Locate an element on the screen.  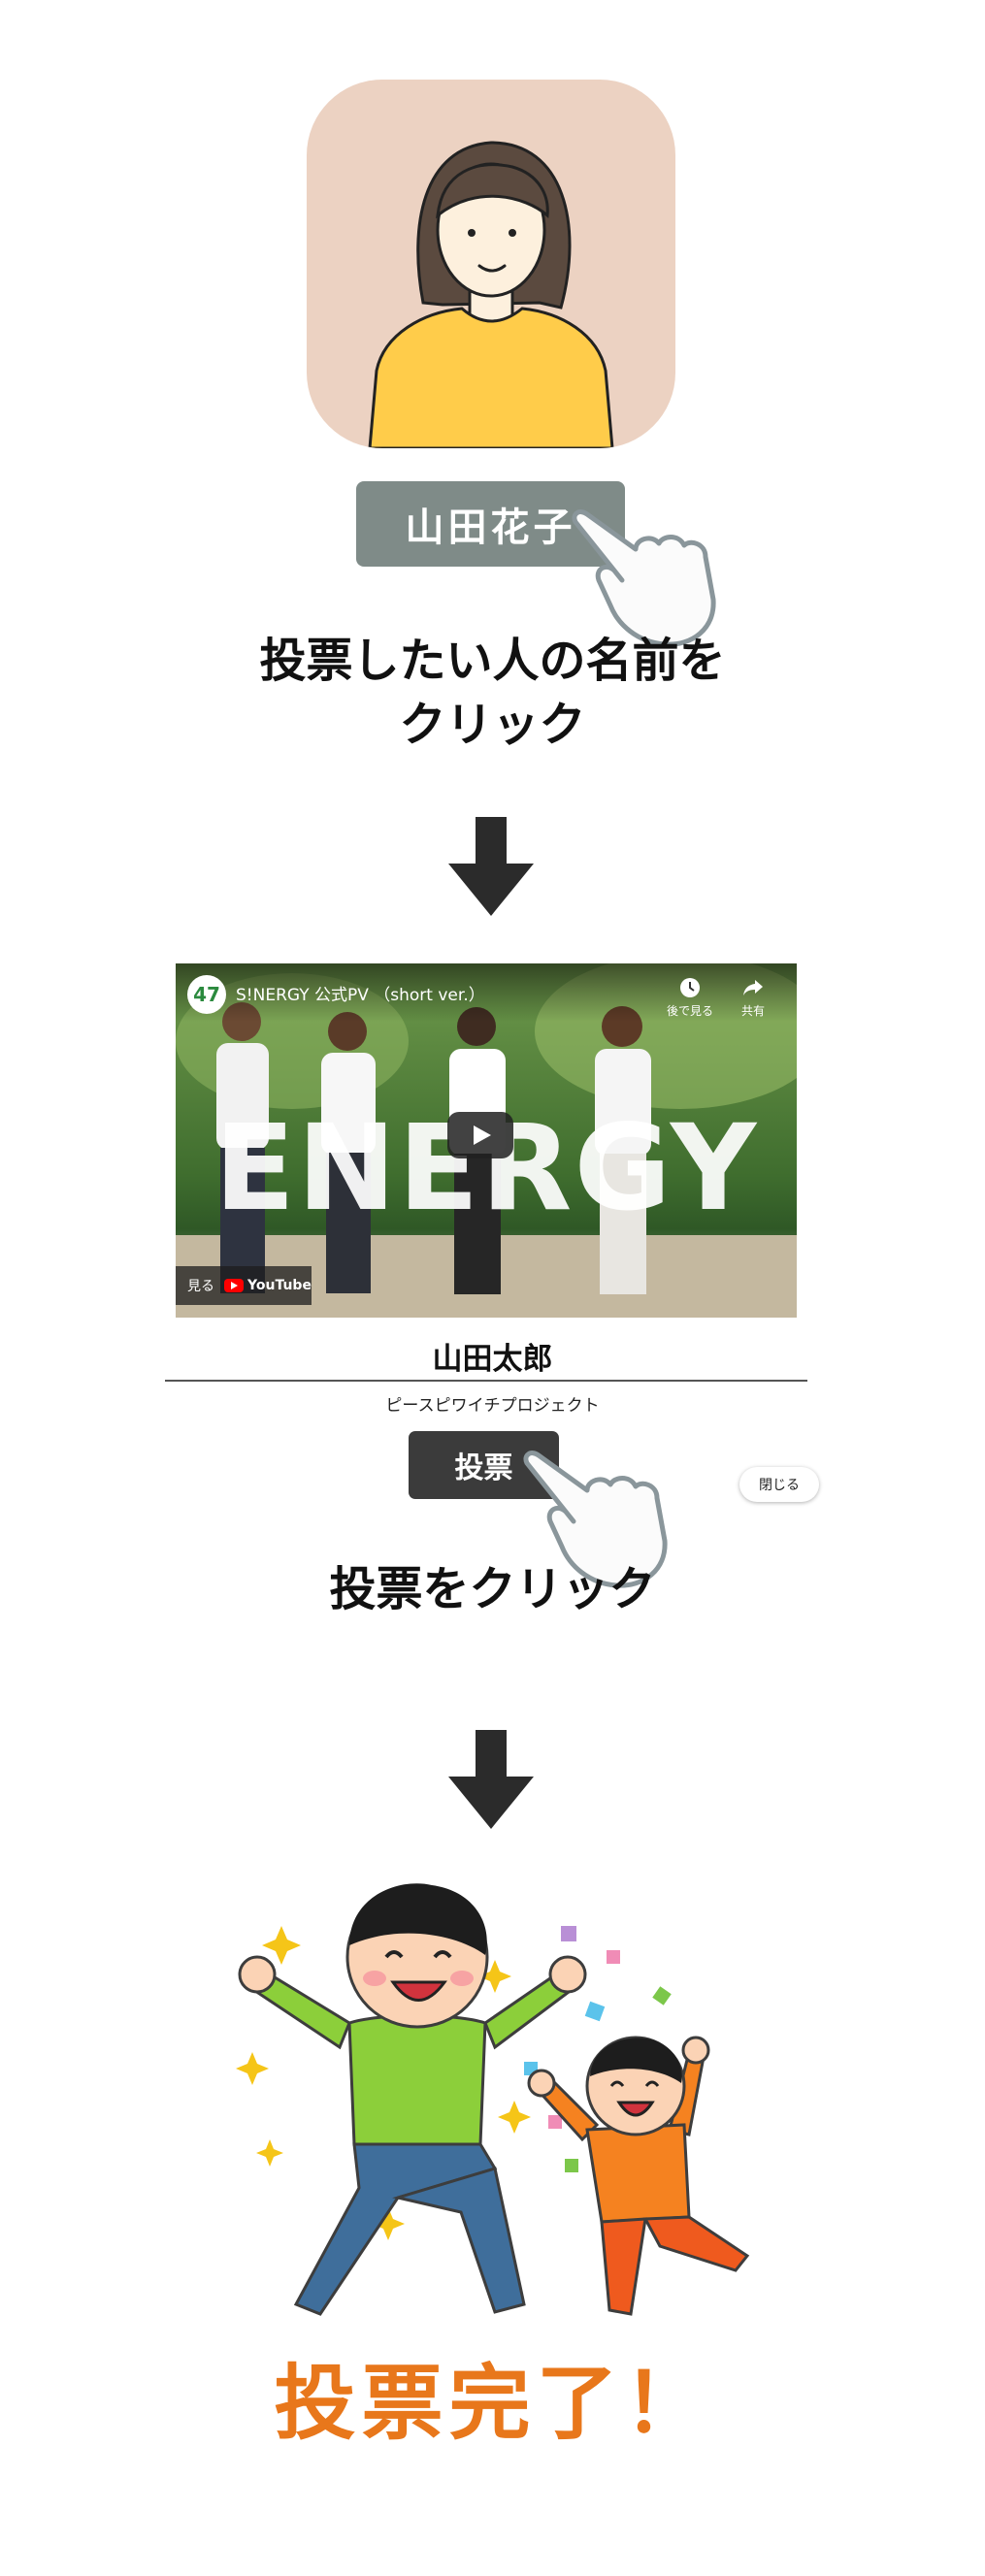
share-label: 共有 is located at coordinates (753, 1011).